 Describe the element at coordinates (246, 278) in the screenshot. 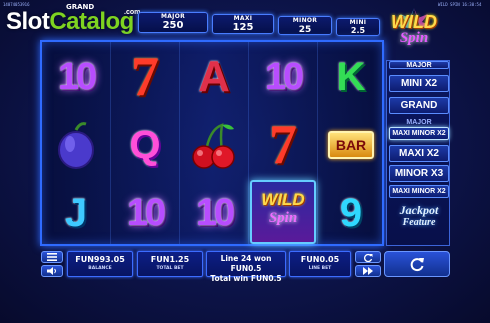

I see `total-win-text: Total win FUN0.5` at that location.